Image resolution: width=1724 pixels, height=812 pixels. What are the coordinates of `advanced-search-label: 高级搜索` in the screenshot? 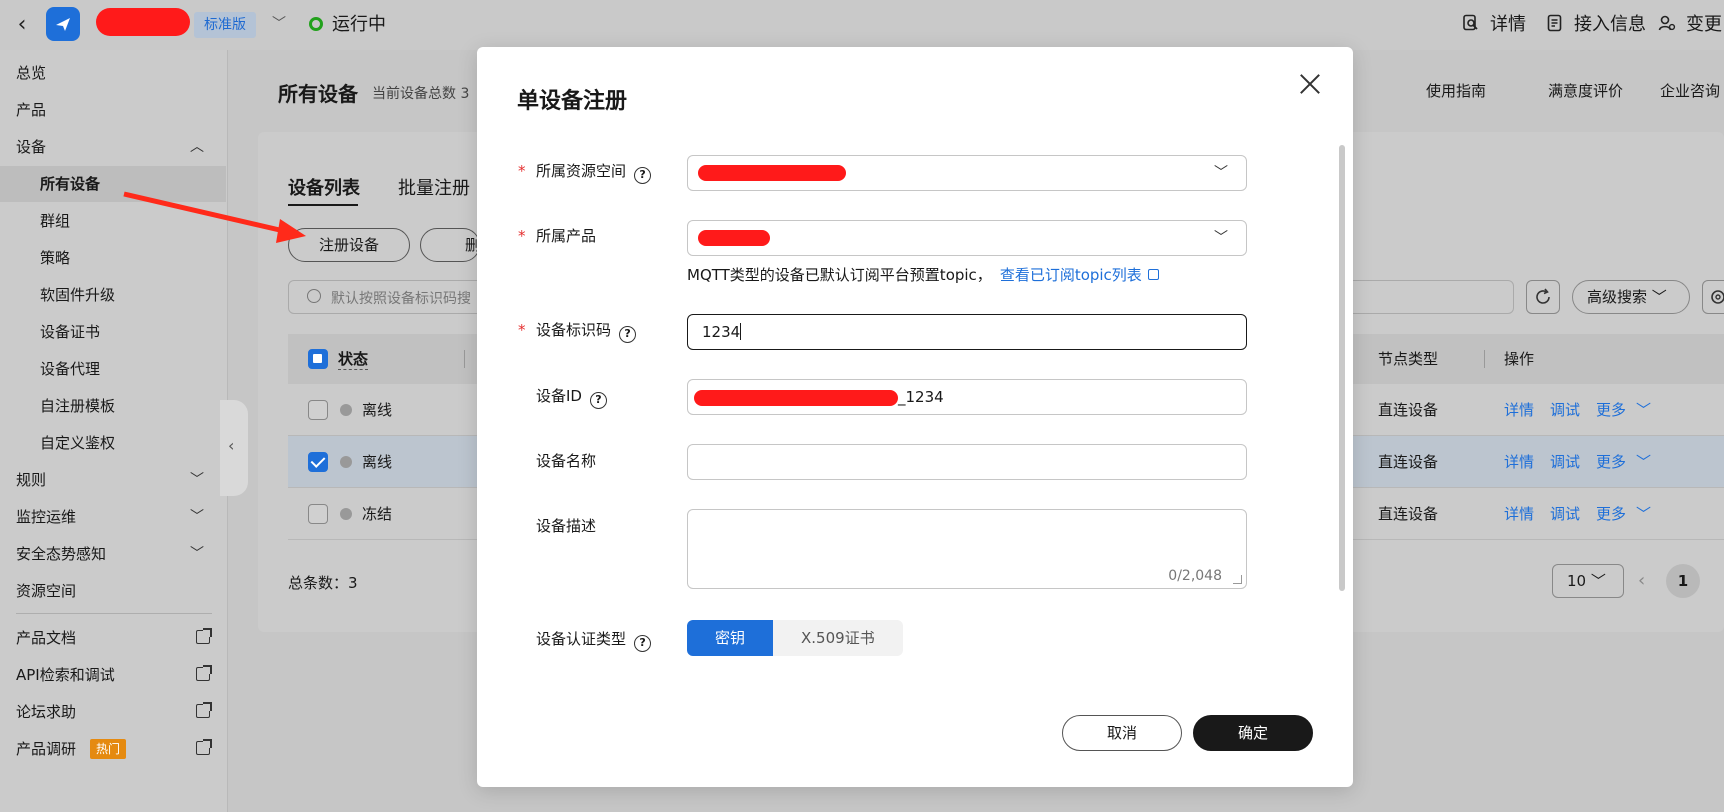 It's located at (1617, 297).